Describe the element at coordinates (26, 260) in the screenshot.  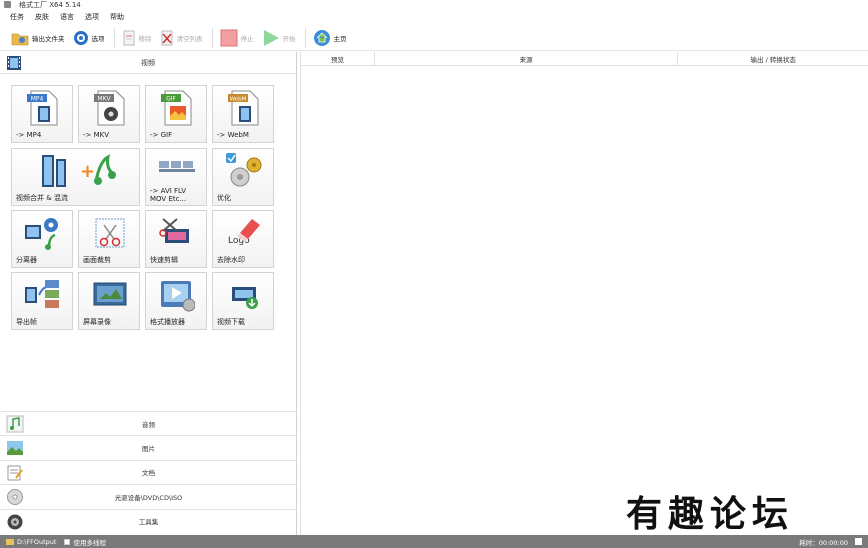
I see `tile-label: 分离器` at that location.